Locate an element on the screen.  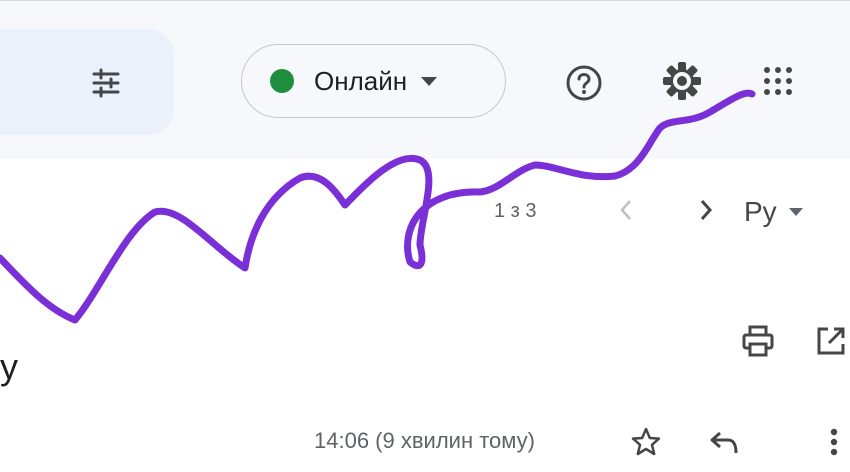
settings-button is located at coordinates (682, 81).